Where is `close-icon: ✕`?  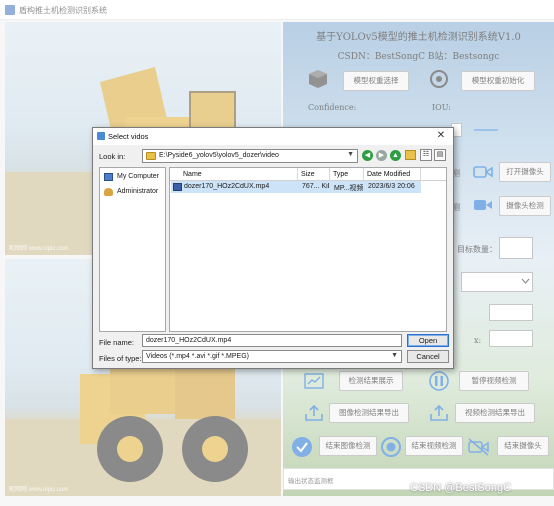
close-icon: ✕ is located at coordinates (441, 135).